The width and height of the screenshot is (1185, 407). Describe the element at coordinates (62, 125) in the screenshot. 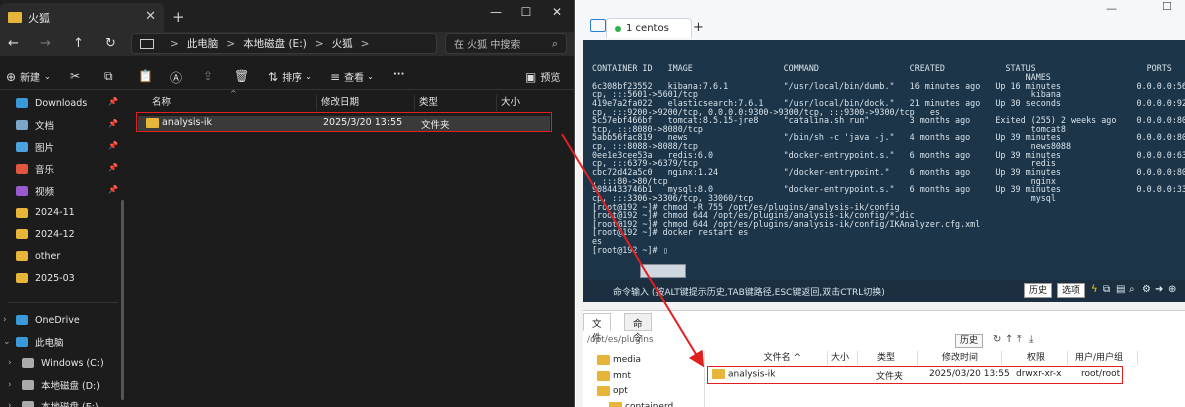

I see `sidebar-item: 文档 📌` at that location.